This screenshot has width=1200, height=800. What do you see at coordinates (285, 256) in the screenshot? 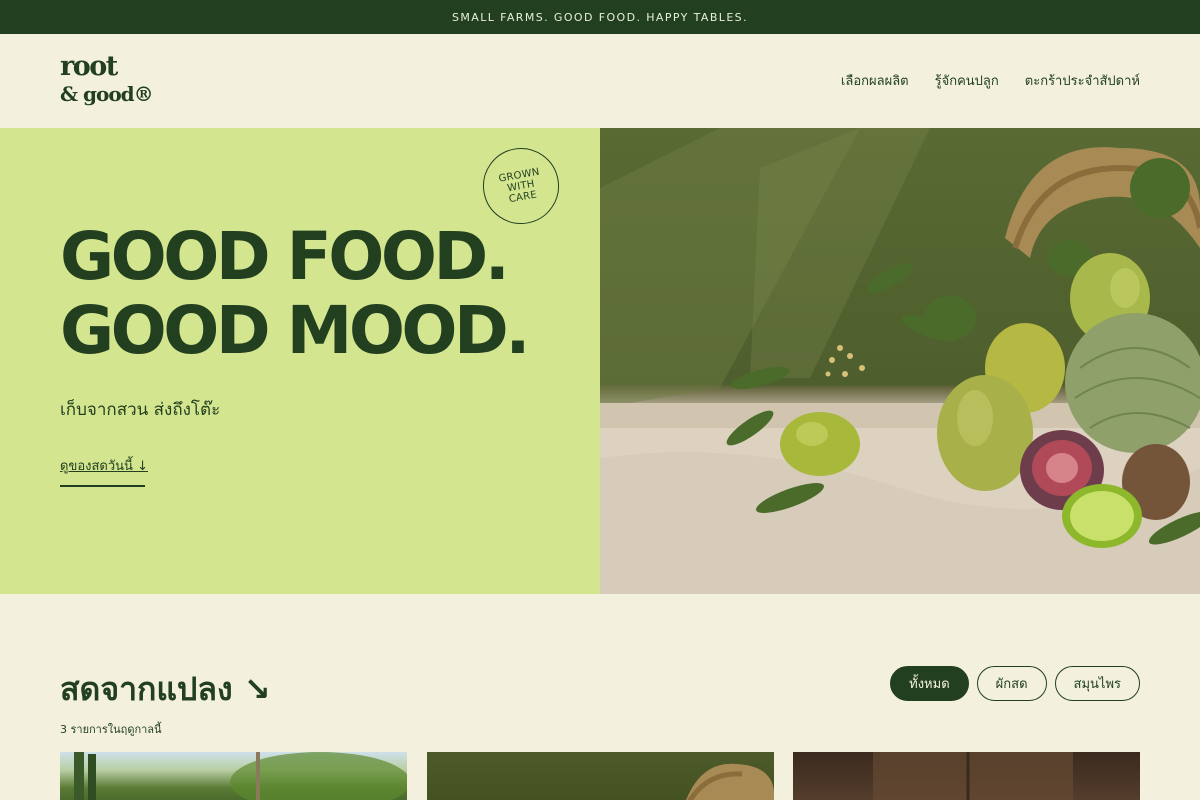
I see `hero-title-line-1: GOOD FOOD.` at bounding box center [285, 256].